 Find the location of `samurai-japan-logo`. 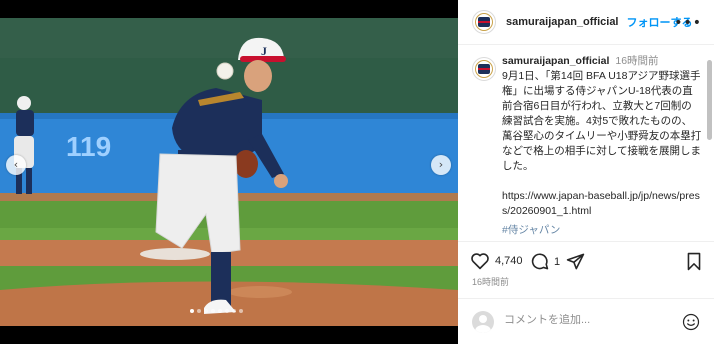

samurai-japan-logo is located at coordinates (484, 22).